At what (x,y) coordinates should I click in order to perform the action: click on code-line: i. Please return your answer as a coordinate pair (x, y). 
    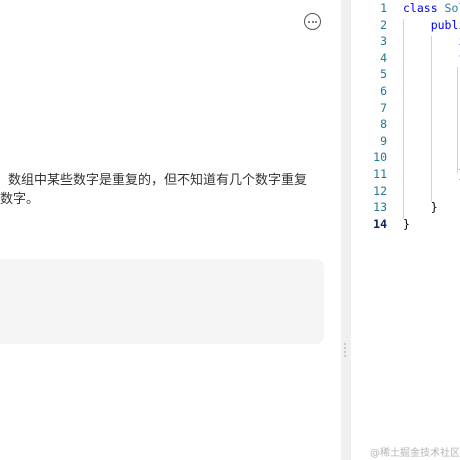
    Looking at the image, I should click on (431, 41).